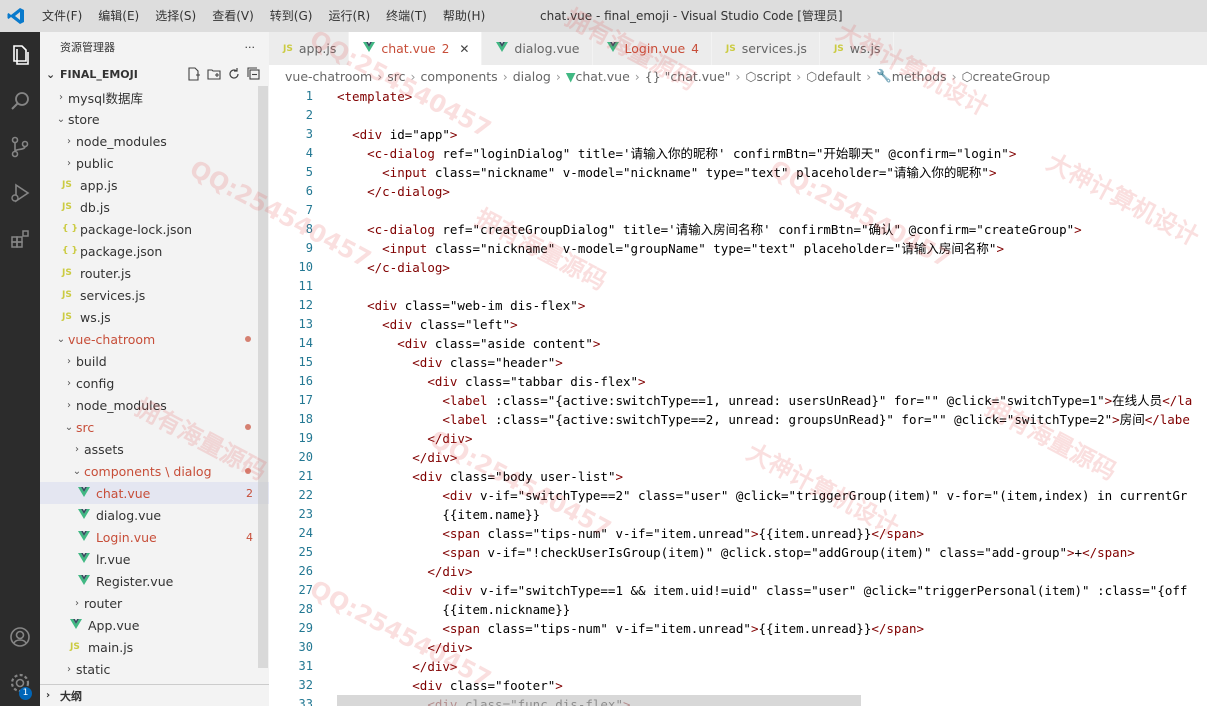 The height and width of the screenshot is (706, 1207). What do you see at coordinates (772, 514) in the screenshot?
I see `code-line: {{item.name}}` at bounding box center [772, 514].